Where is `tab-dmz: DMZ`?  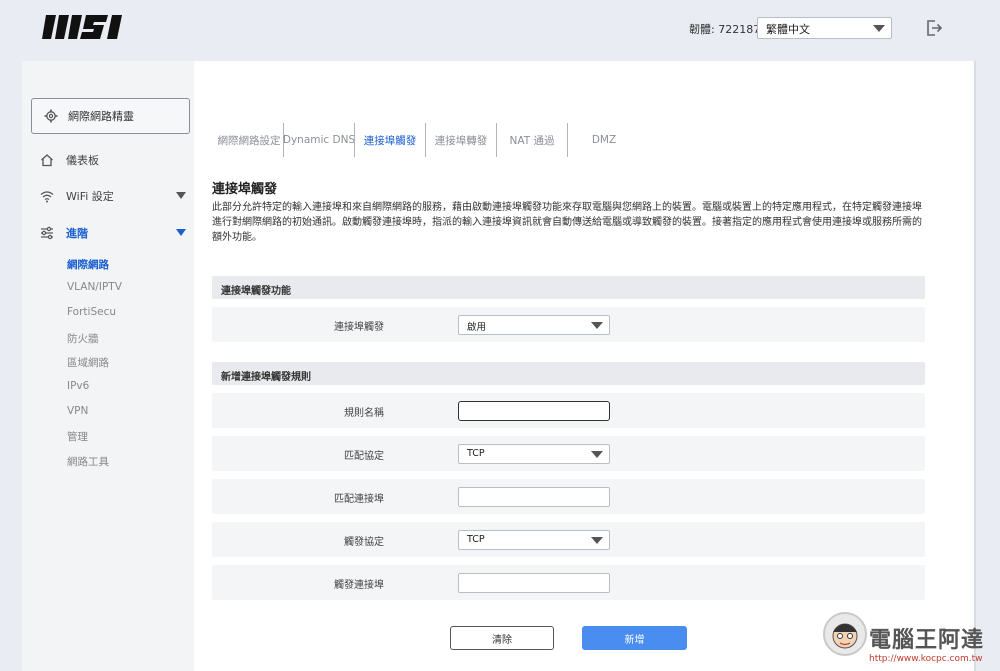
tab-dmz: DMZ is located at coordinates (604, 140).